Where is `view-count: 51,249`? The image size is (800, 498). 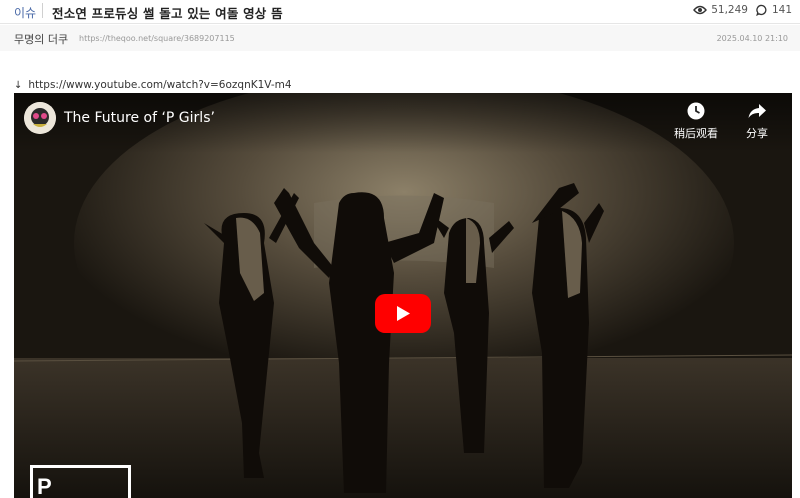 view-count: 51,249 is located at coordinates (729, 10).